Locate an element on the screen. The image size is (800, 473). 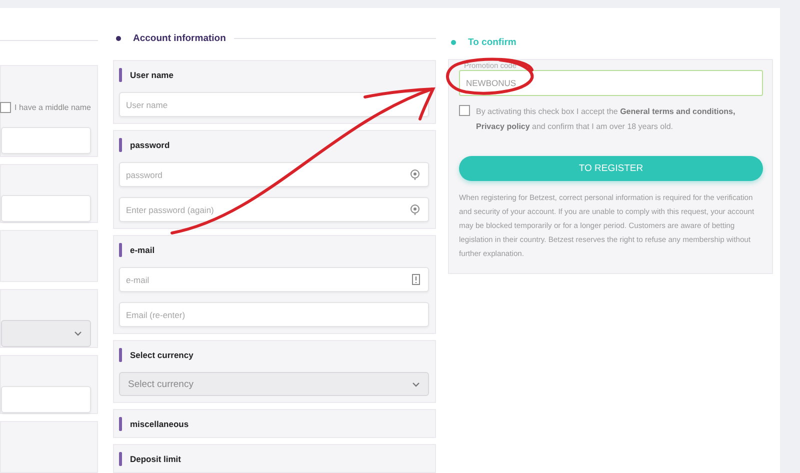
field-label: password is located at coordinates (150, 145).